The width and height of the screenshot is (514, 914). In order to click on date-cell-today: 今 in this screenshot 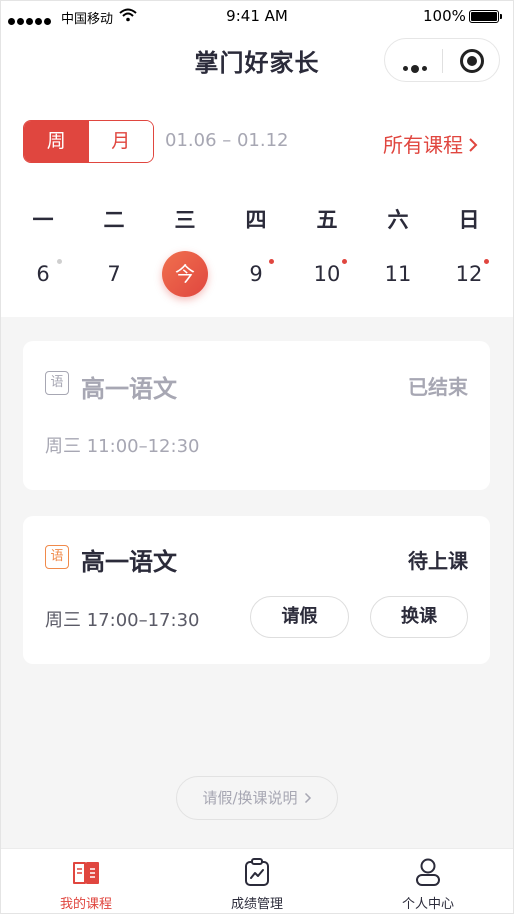, I will do `click(185, 274)`.